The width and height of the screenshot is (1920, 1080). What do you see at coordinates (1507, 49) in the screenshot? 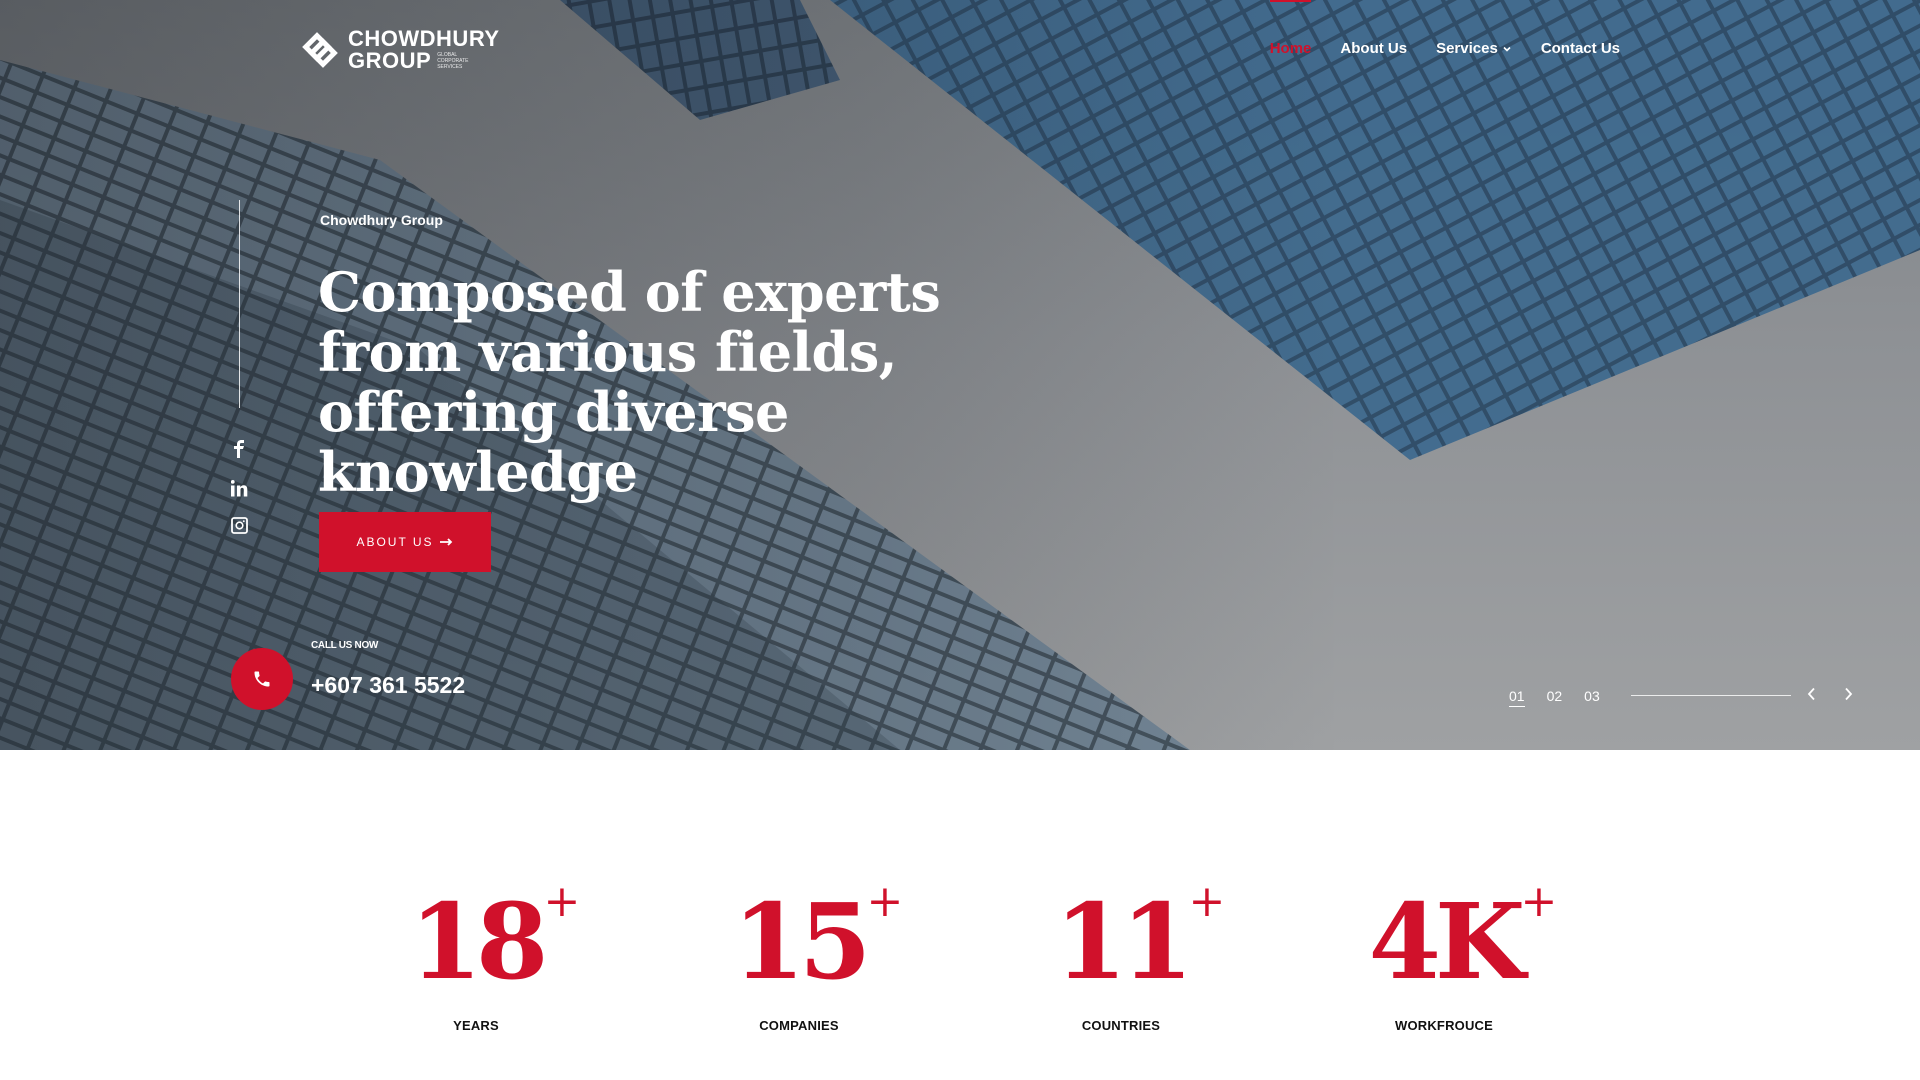
I see `chevron-down-icon` at bounding box center [1507, 49].